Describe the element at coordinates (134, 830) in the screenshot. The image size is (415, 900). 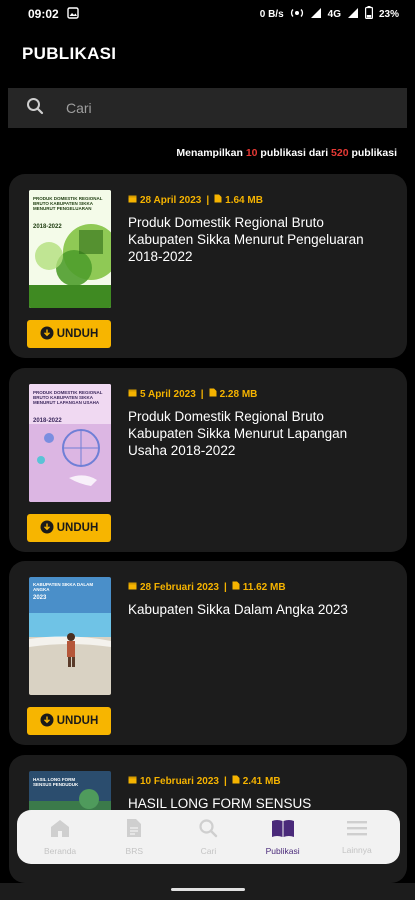
I see `document-icon` at that location.